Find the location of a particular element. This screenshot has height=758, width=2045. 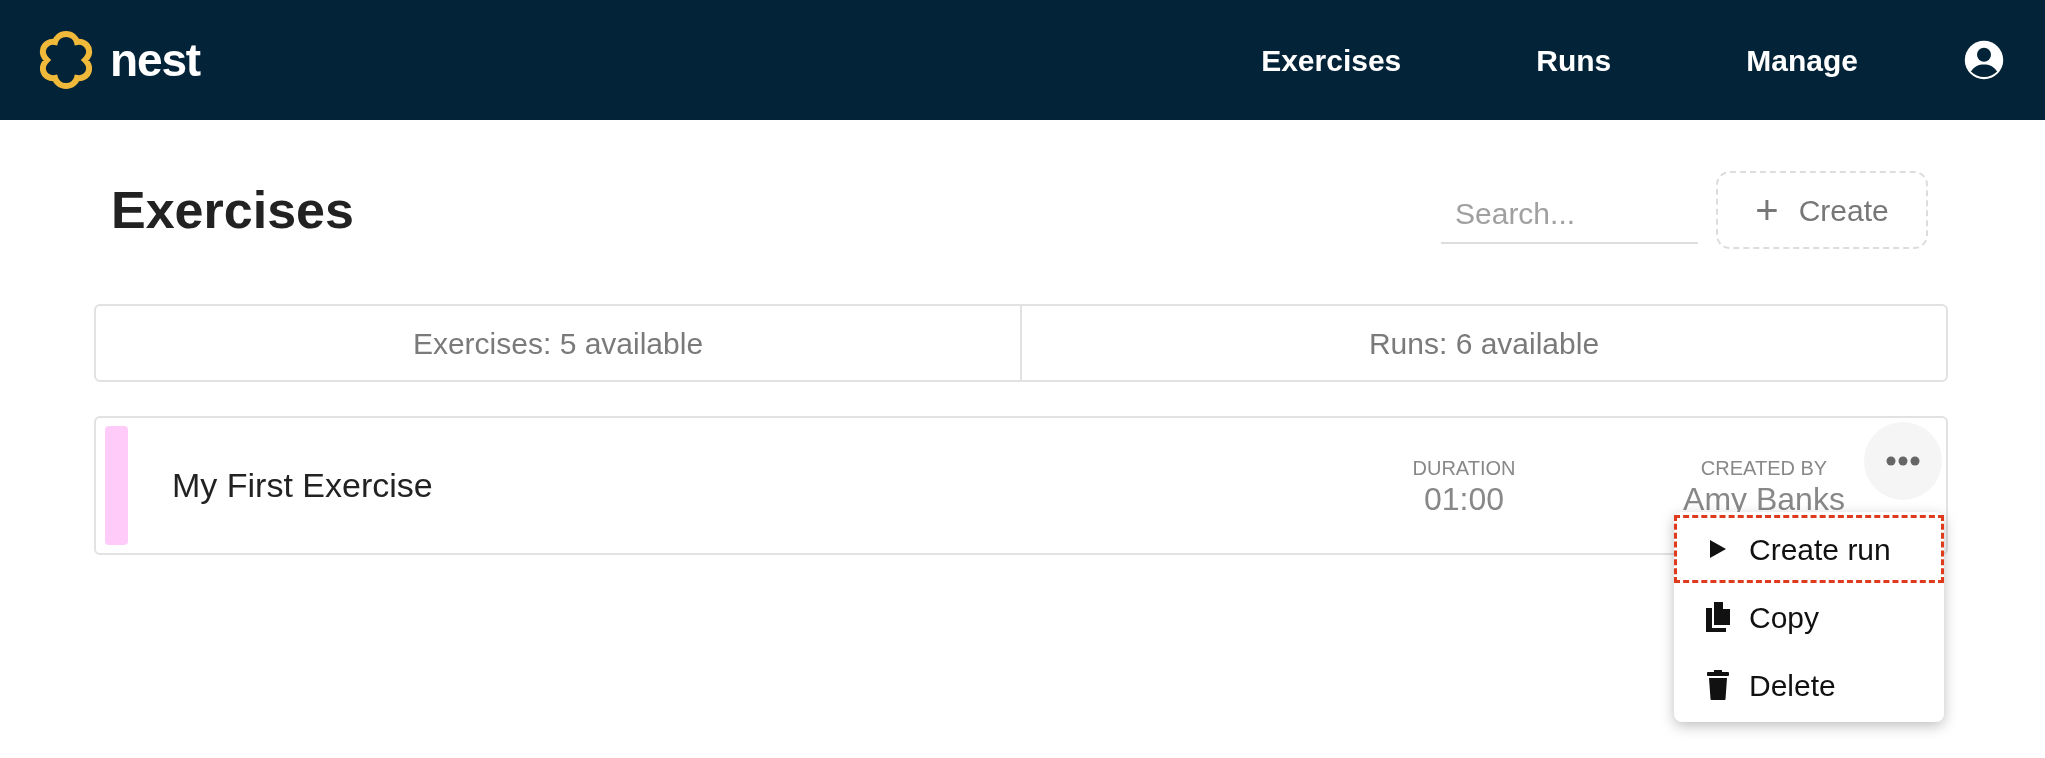

nav-link: Manage is located at coordinates (1802, 60).